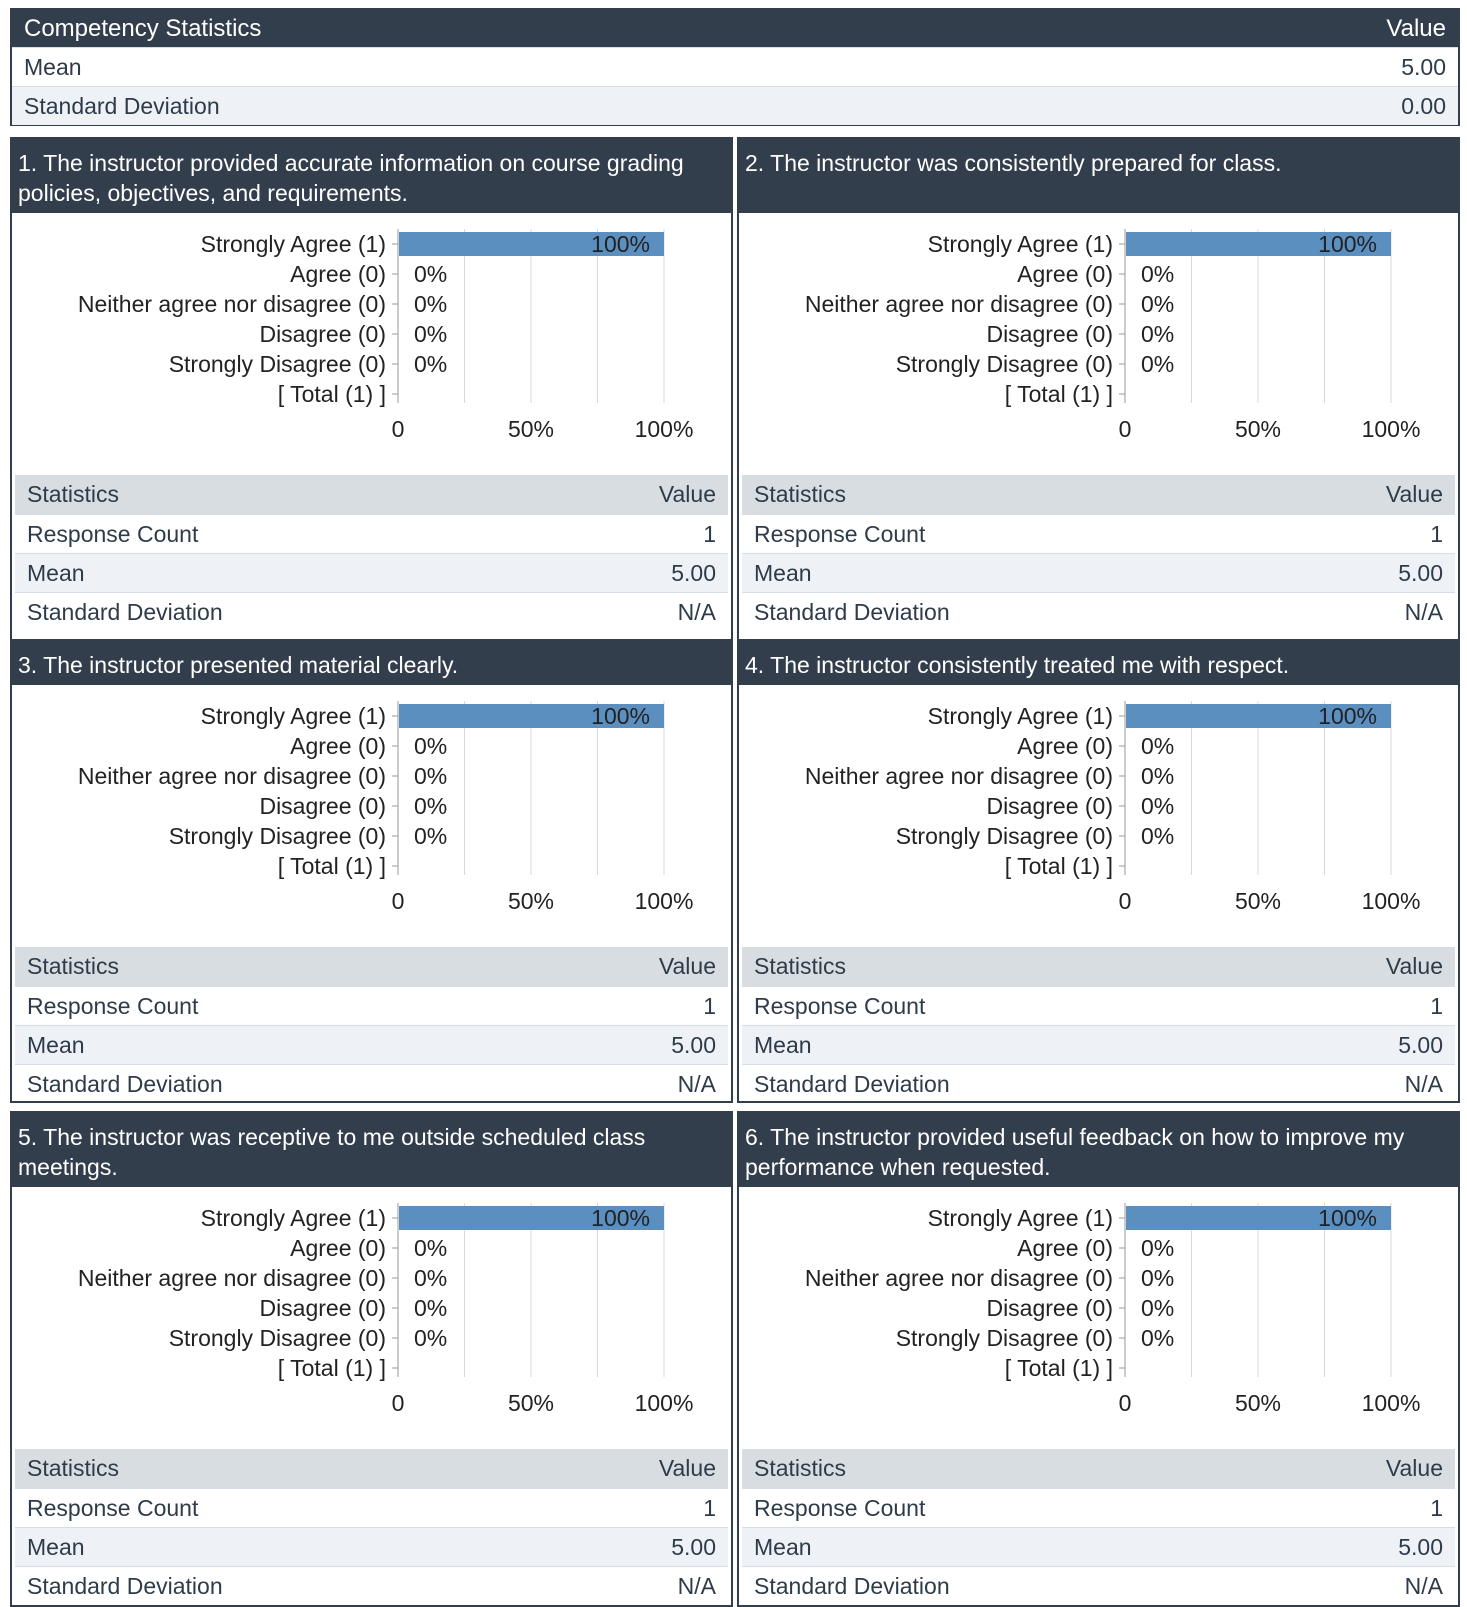 The height and width of the screenshot is (1607, 1467). I want to click on statistics-header-label: Statistics, so click(73, 1468).